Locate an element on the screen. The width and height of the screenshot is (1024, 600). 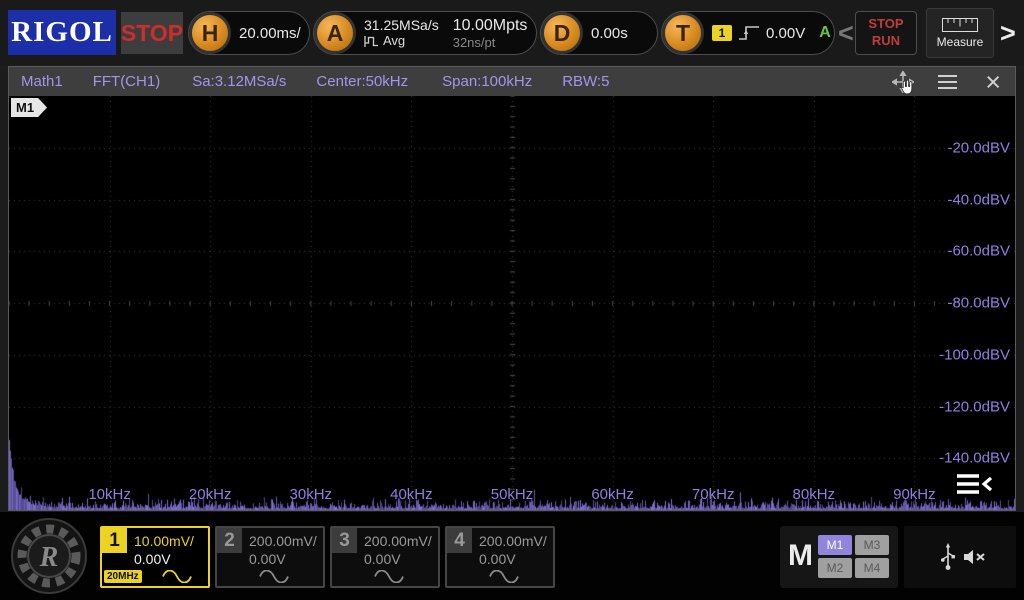
channel-1-scale: 10.00mV/ is located at coordinates (164, 541).